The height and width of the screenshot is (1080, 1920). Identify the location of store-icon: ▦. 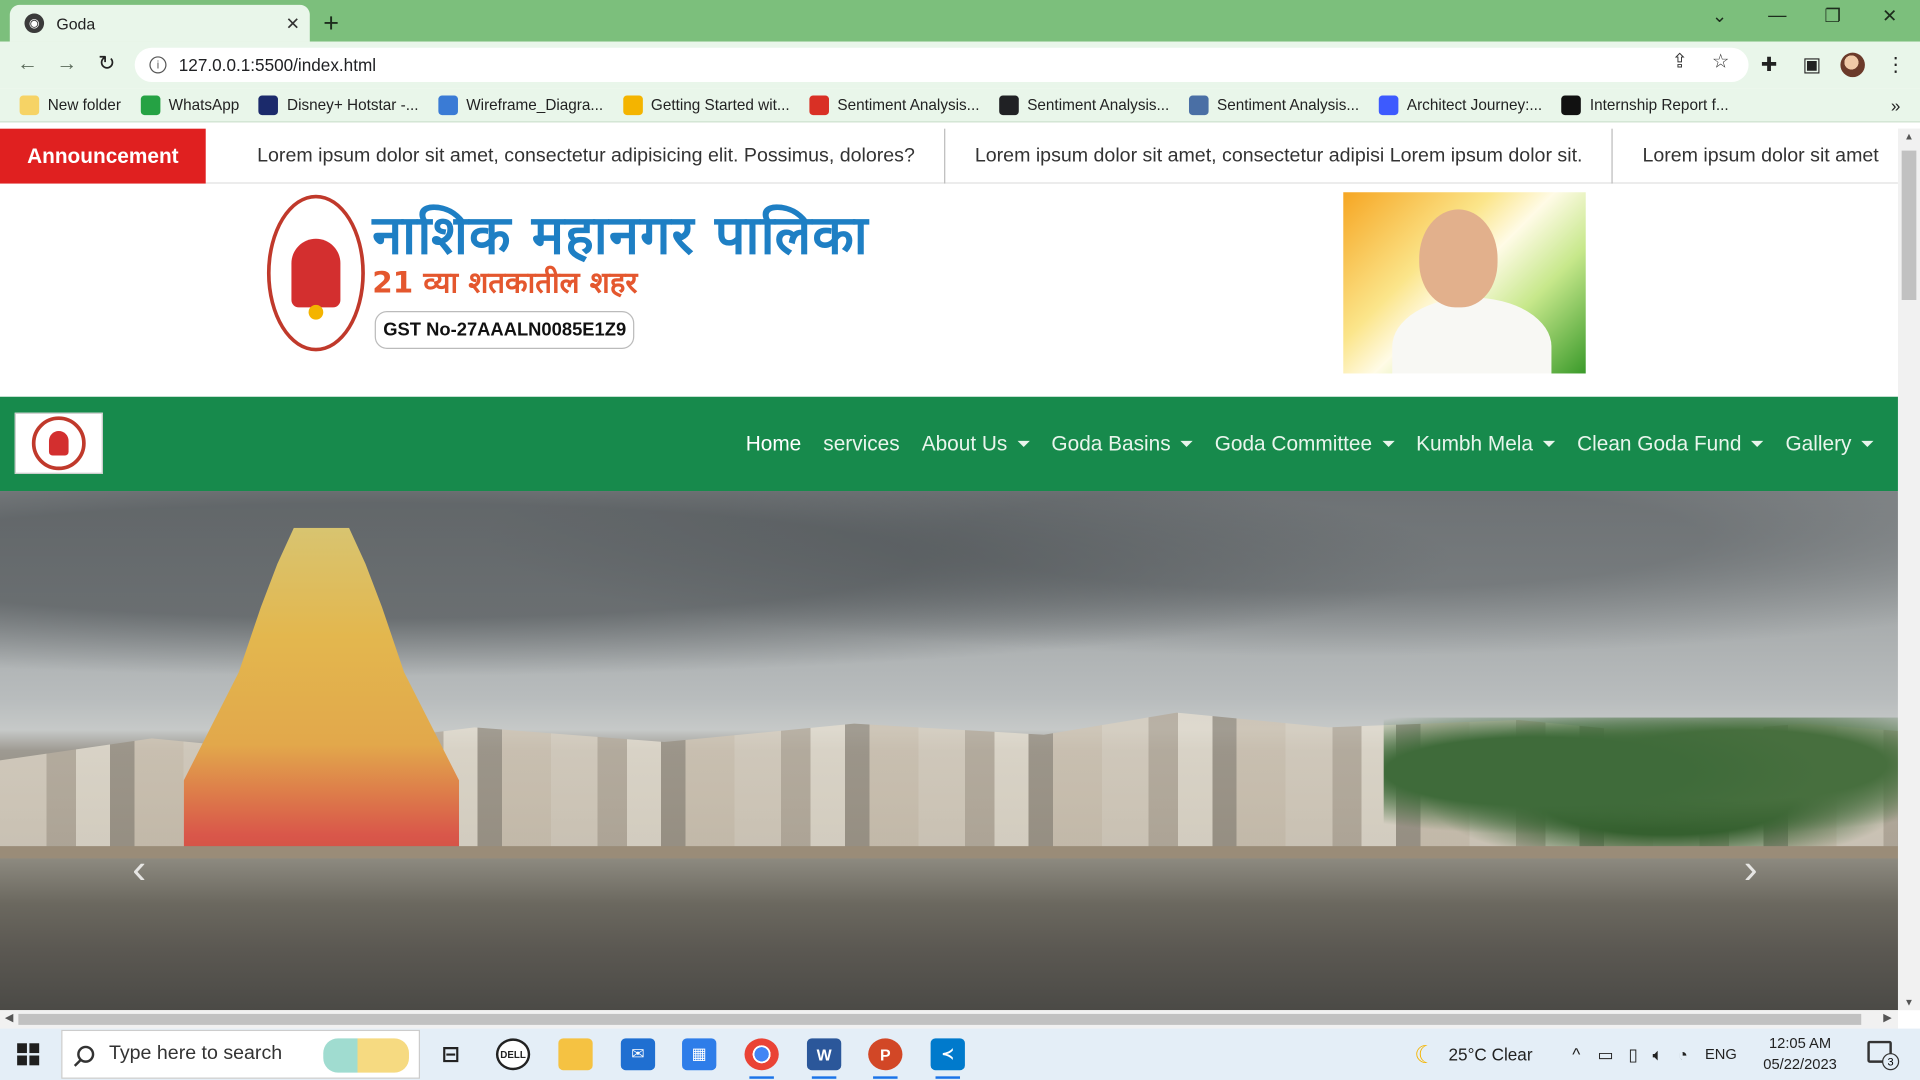
(699, 1054).